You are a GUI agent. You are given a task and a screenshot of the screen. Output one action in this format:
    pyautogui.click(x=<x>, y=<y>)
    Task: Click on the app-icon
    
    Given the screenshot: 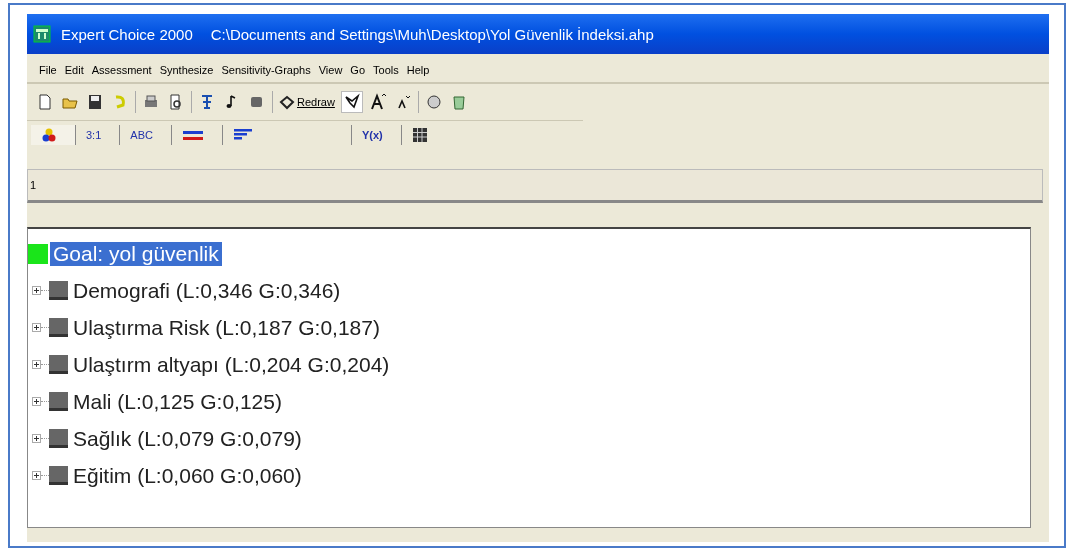 What is the action you would take?
    pyautogui.click(x=42, y=34)
    